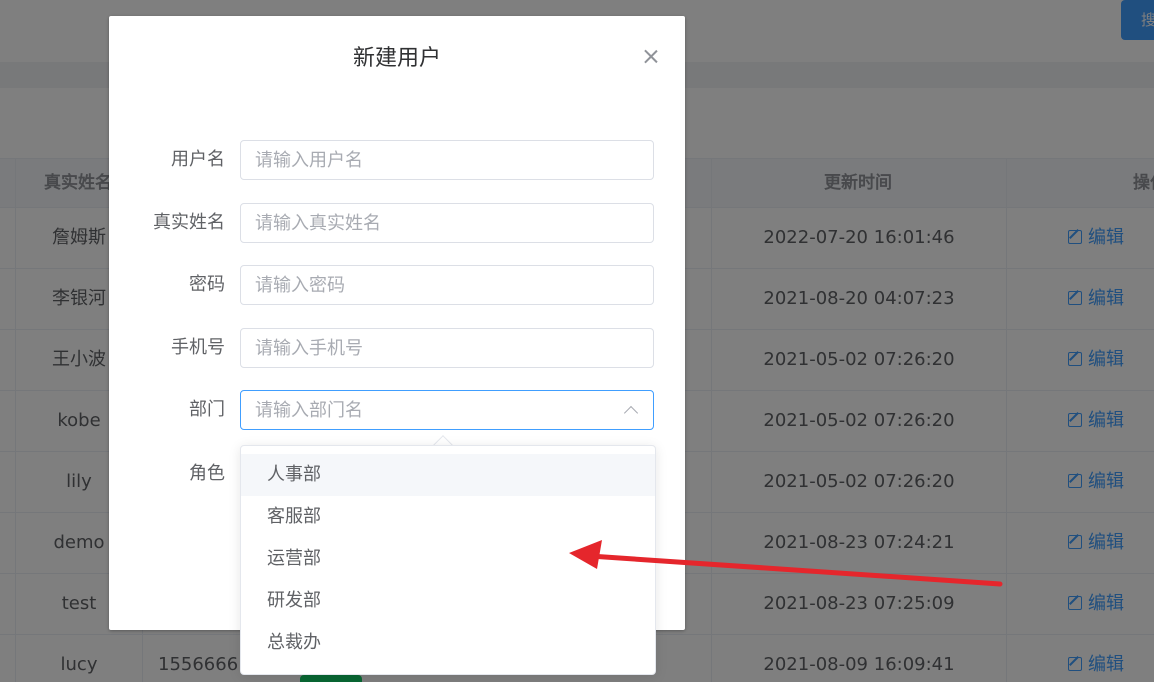  Describe the element at coordinates (396, 58) in the screenshot. I see `dialog-title: 新建用户` at that location.